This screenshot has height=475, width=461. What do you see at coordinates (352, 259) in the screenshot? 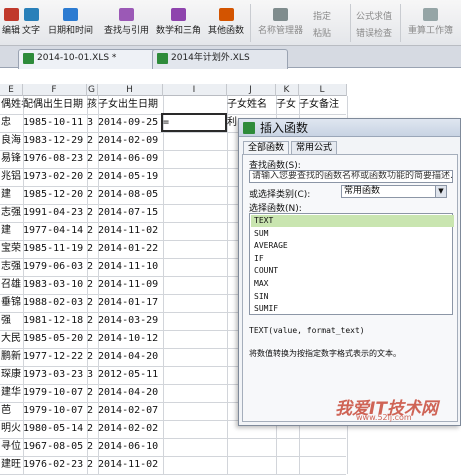
I see `function-item-if: IF` at bounding box center [352, 259].